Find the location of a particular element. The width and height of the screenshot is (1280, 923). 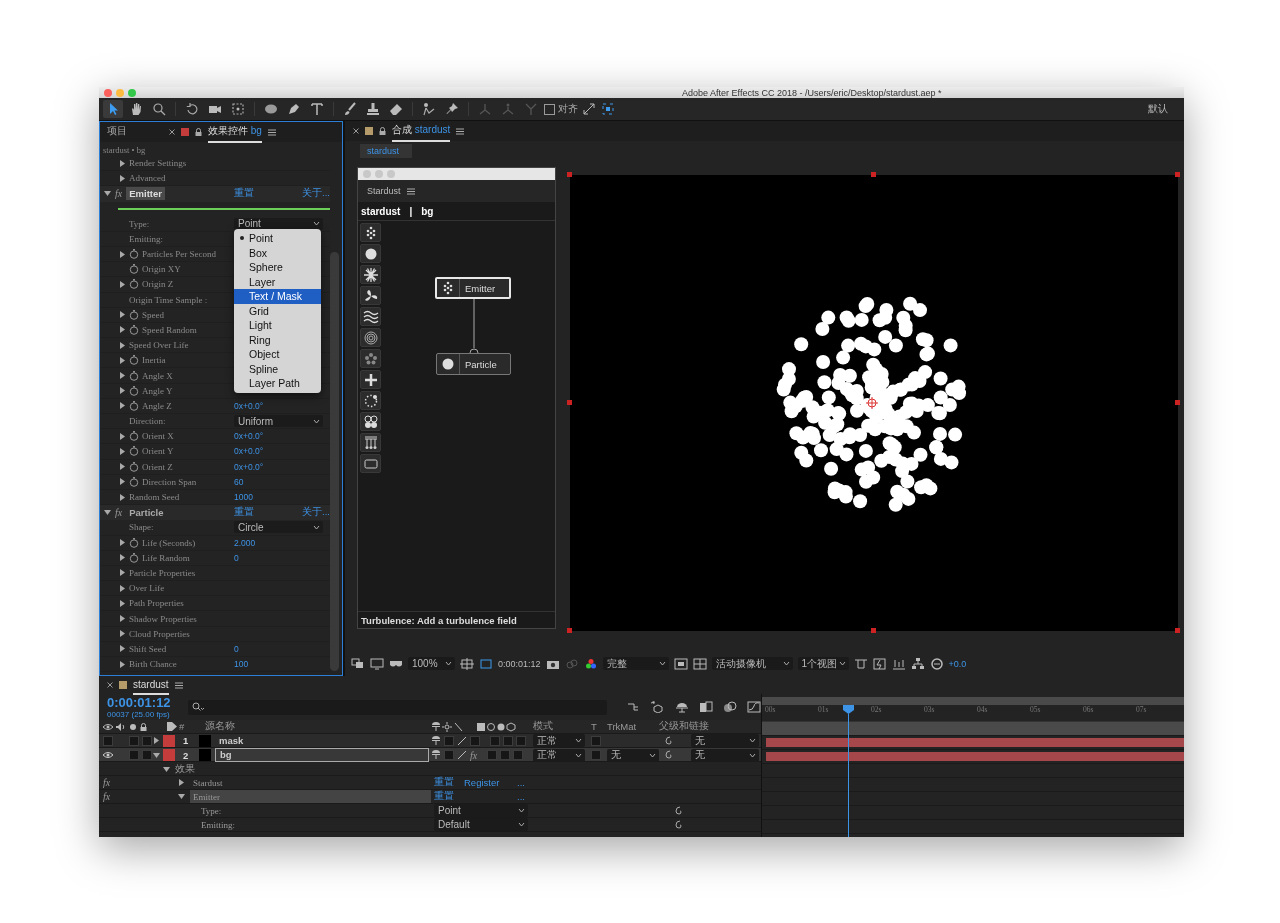

layer-row: 1 mask 正常 无 is located at coordinates (430, 741).